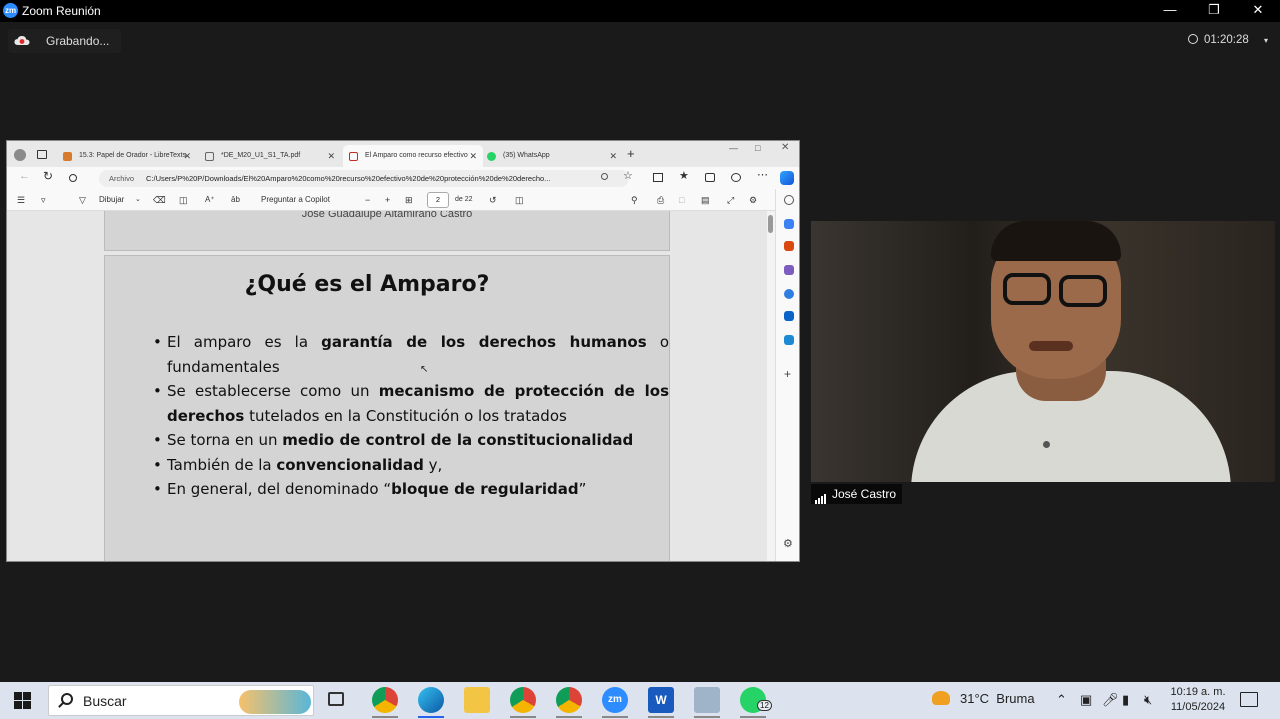 The width and height of the screenshot is (1280, 719). What do you see at coordinates (24, 176) in the screenshot?
I see `back-icon: ←` at bounding box center [24, 176].